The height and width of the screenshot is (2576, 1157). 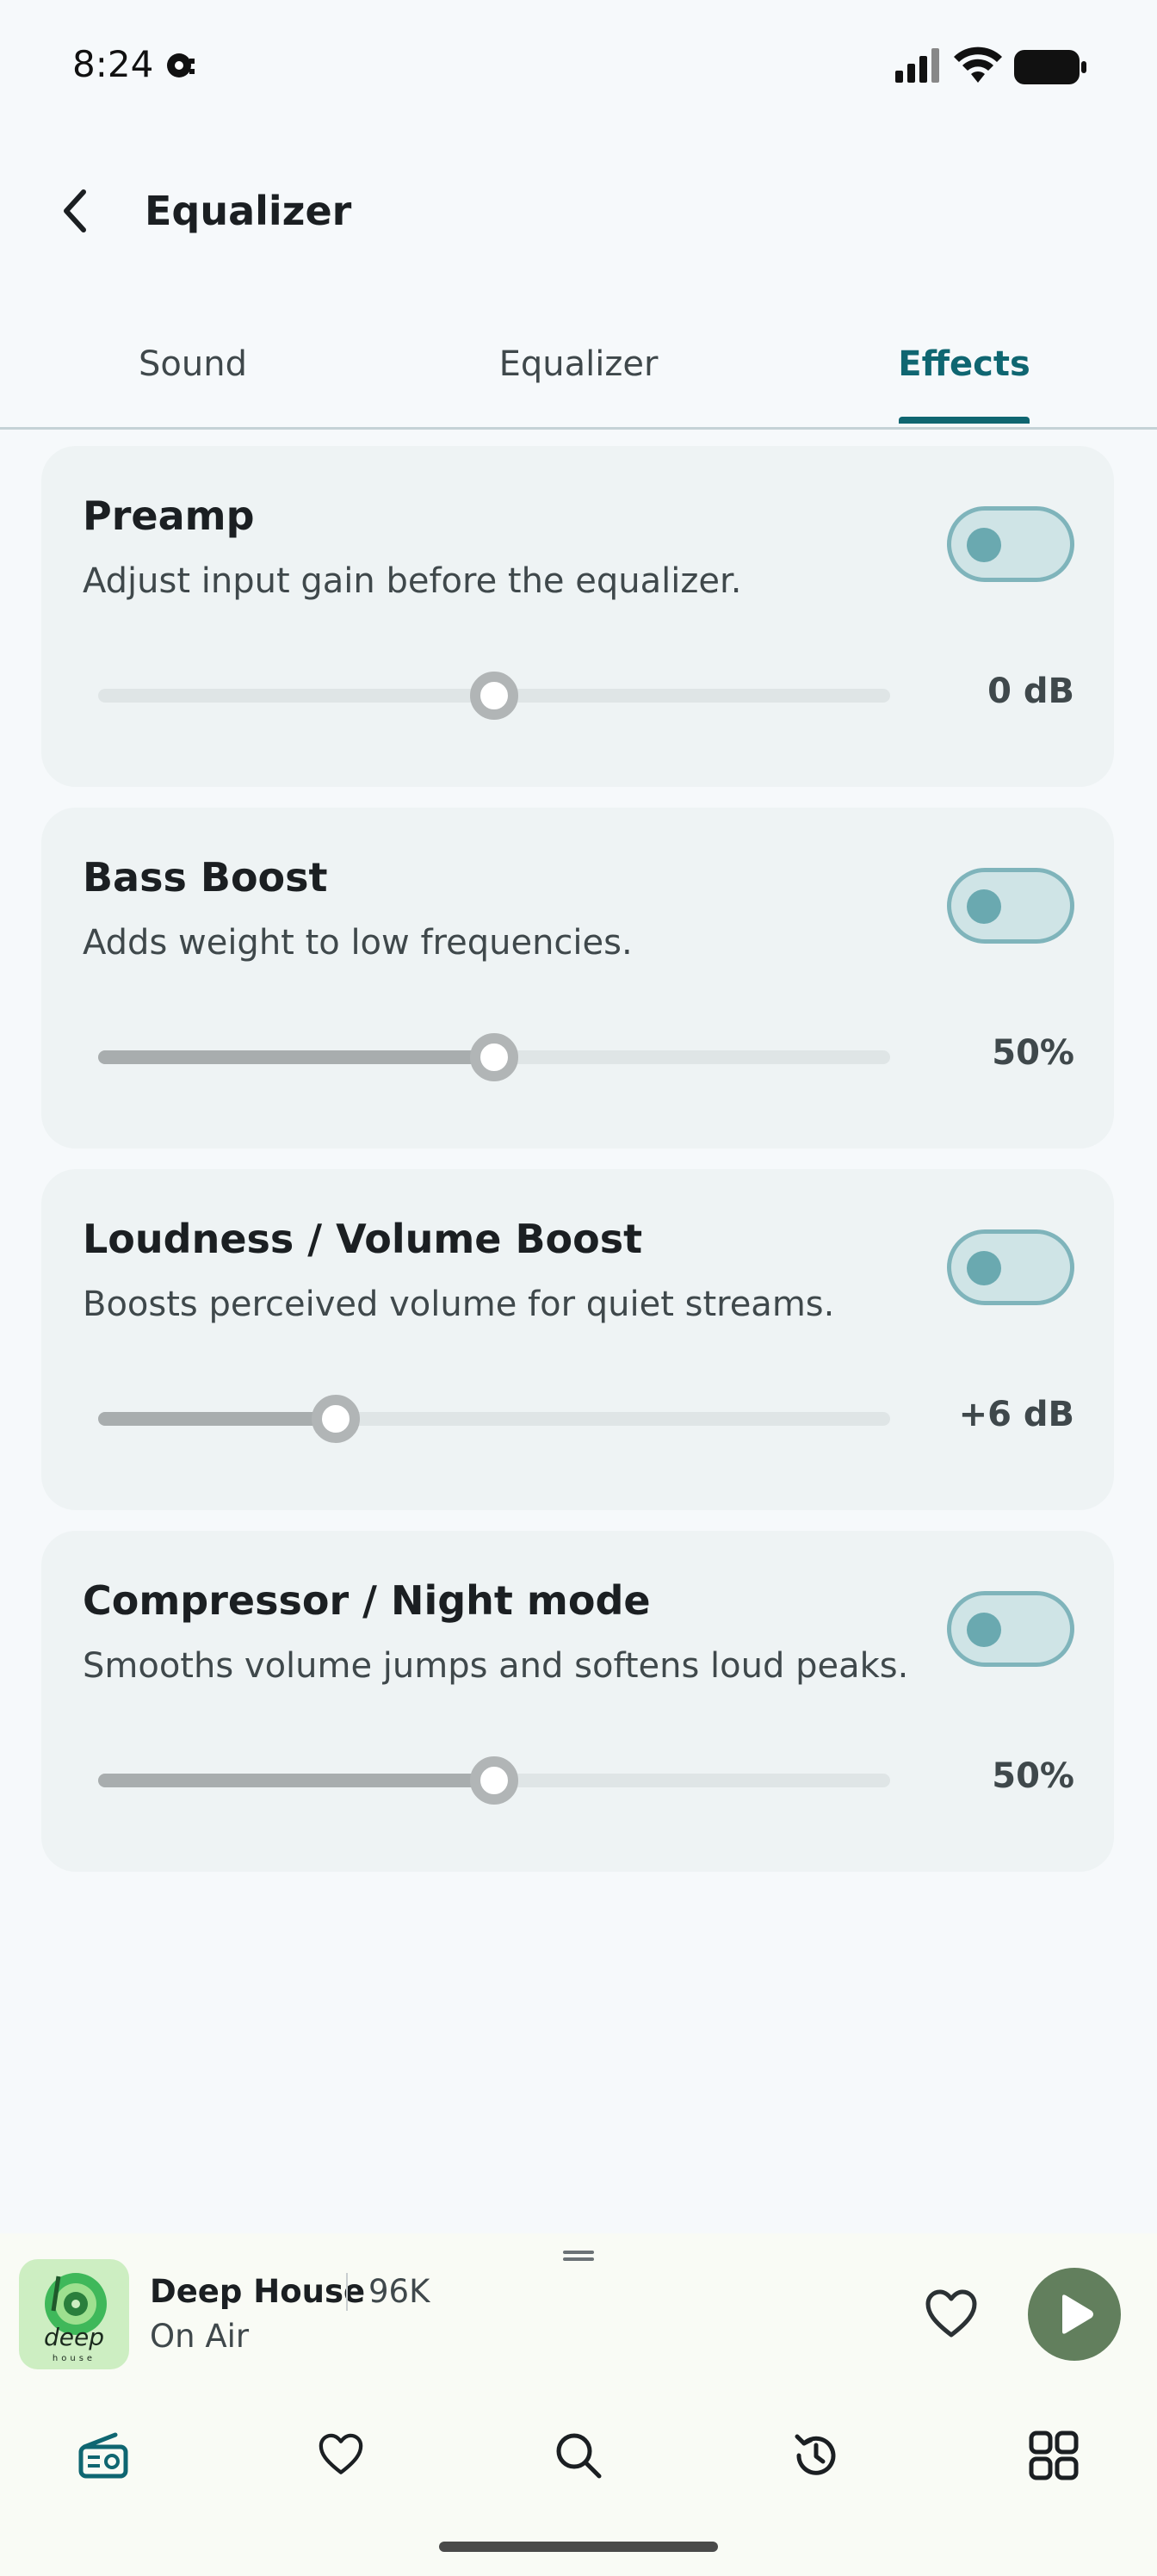 I want to click on bass-boost-slider, so click(x=494, y=1057).